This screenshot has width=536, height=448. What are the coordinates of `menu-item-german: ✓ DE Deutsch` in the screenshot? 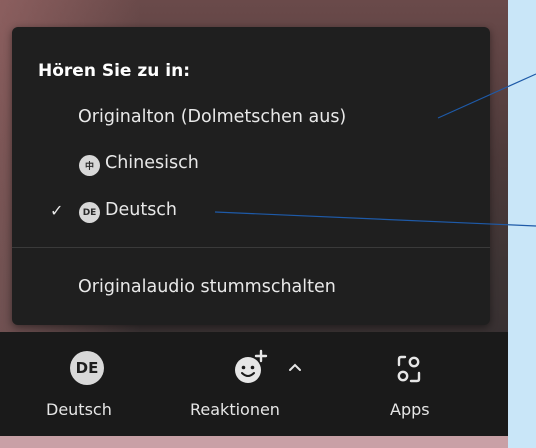 It's located at (251, 210).